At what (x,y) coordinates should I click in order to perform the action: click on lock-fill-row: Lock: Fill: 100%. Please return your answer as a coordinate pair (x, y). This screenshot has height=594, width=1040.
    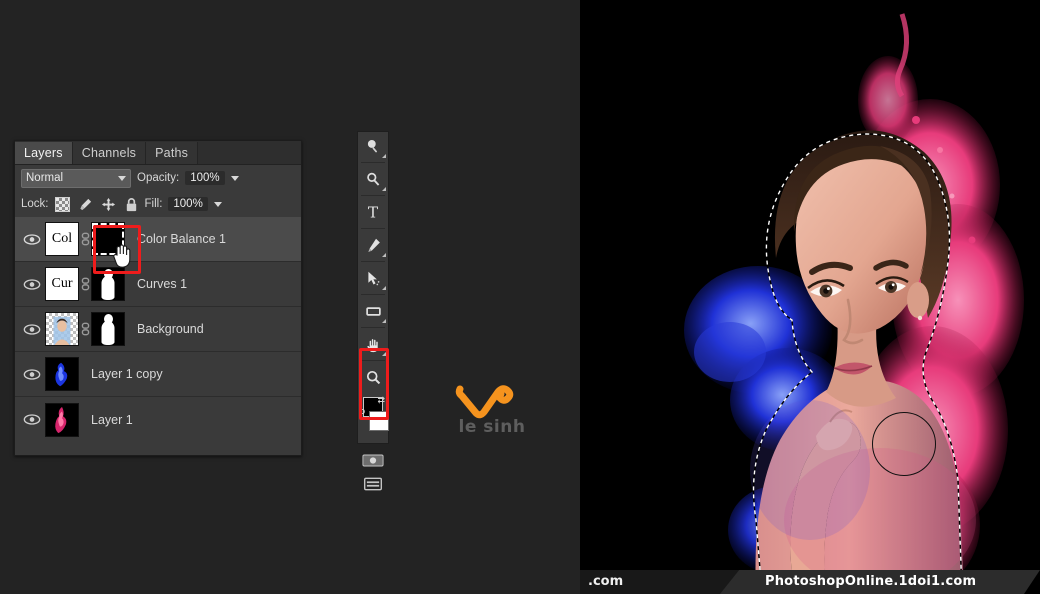
    Looking at the image, I should click on (158, 204).